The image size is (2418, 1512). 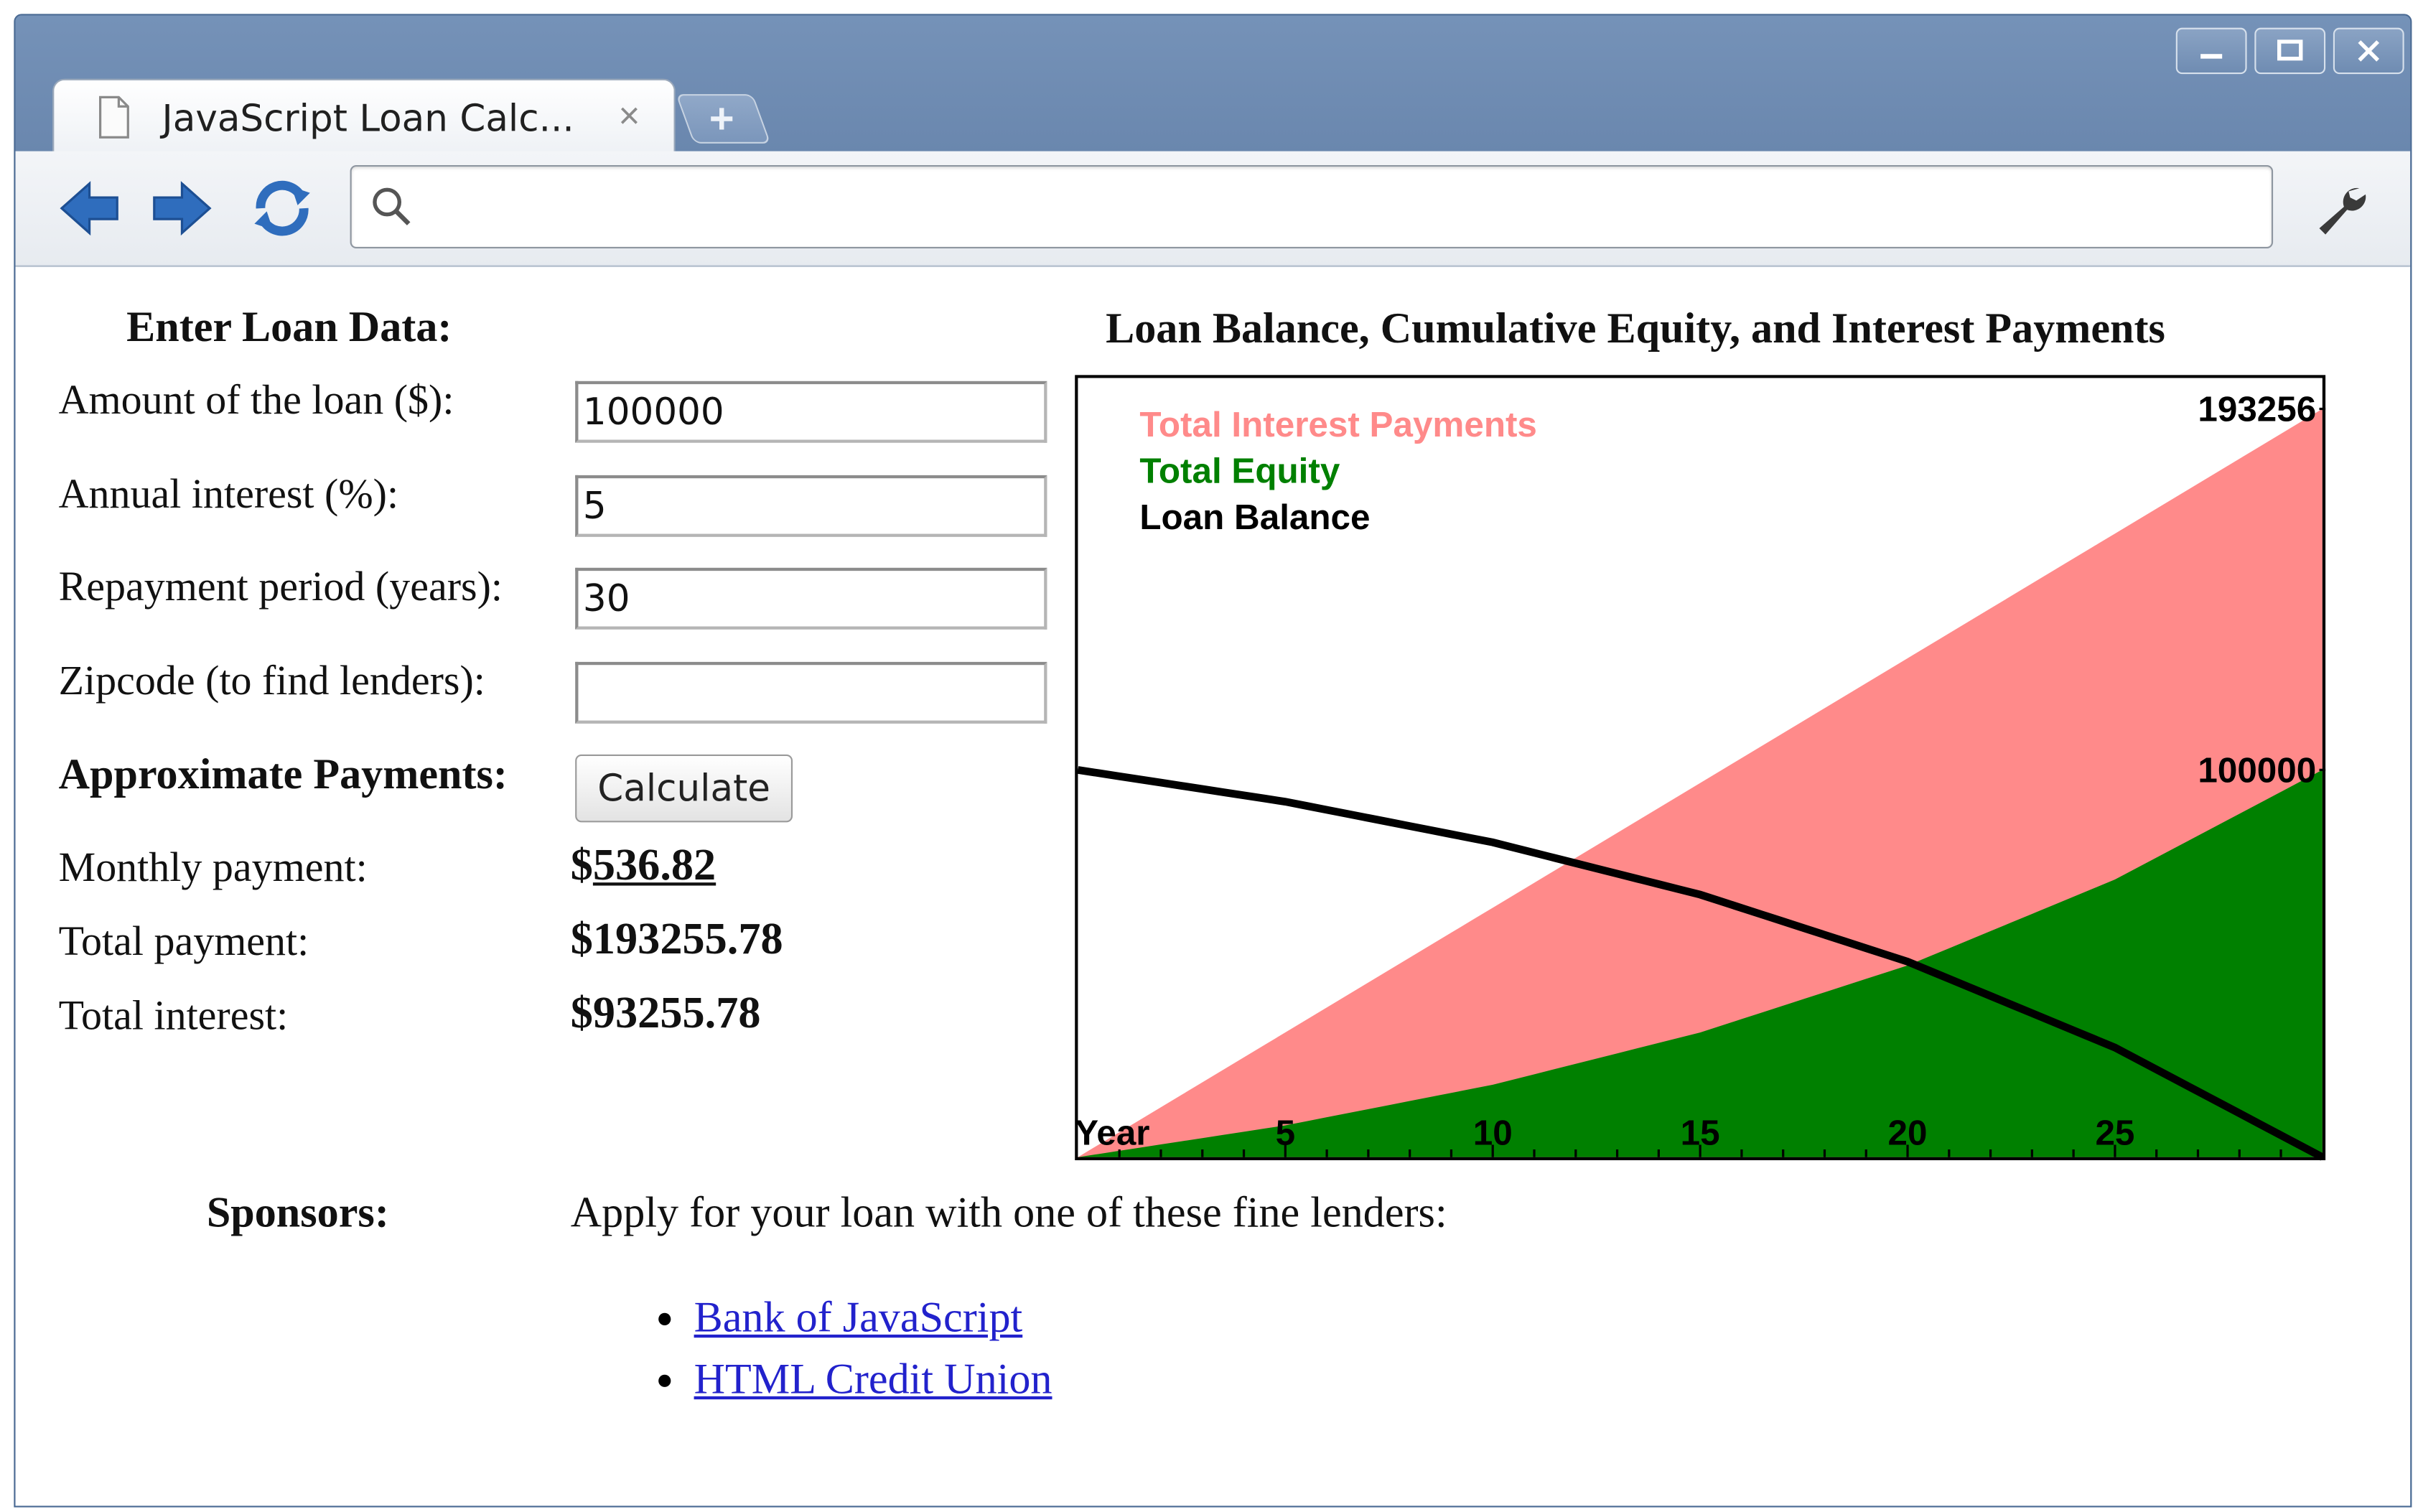 I want to click on lender-link-html-credit-union: HTML Credit Union, so click(x=873, y=1380).